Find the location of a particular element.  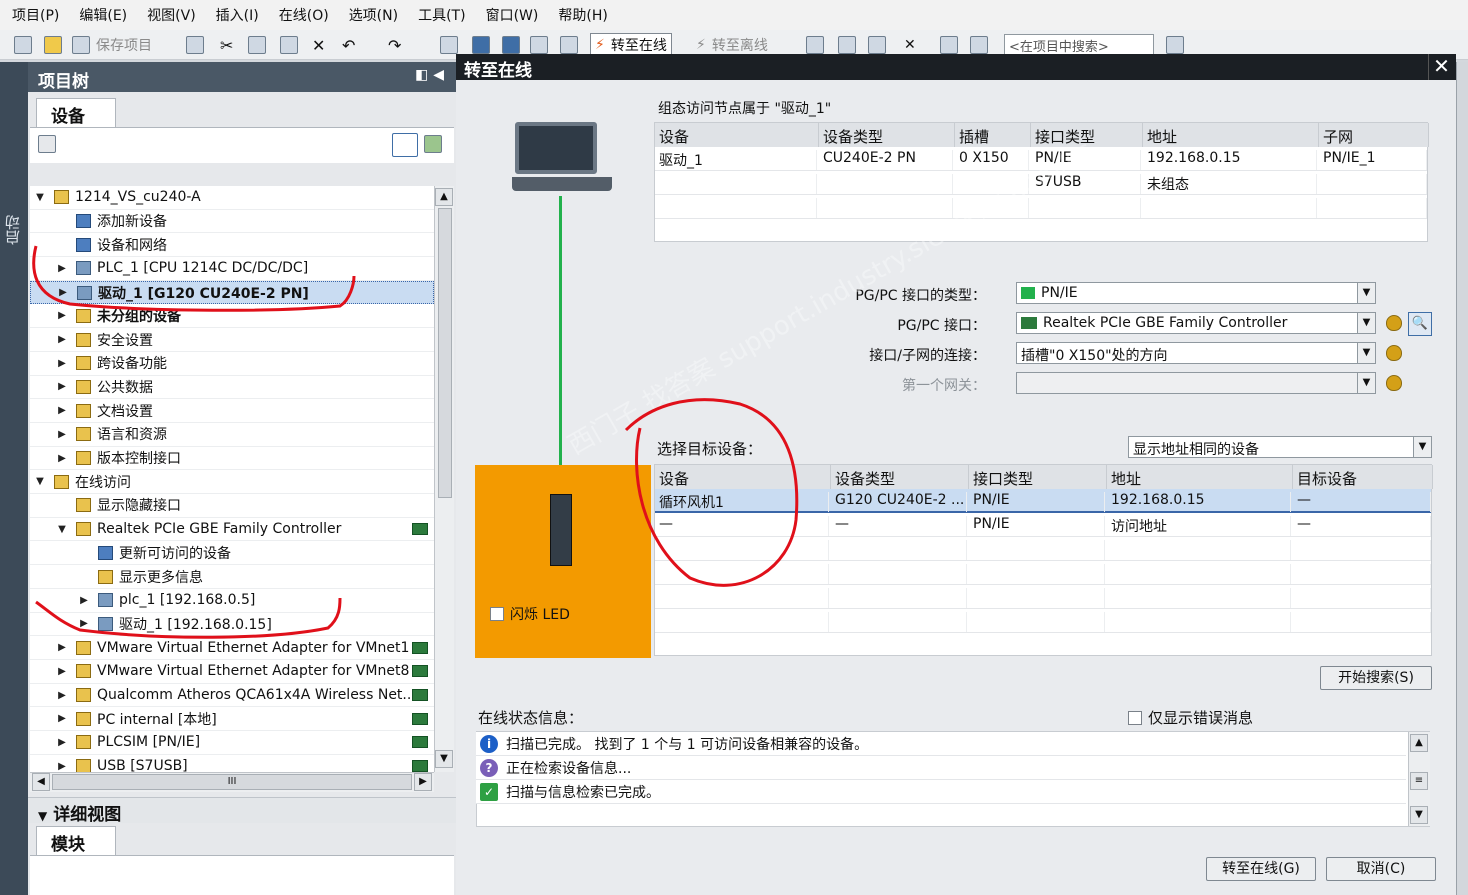

menu-item: 项目(P) is located at coordinates (35, 15).